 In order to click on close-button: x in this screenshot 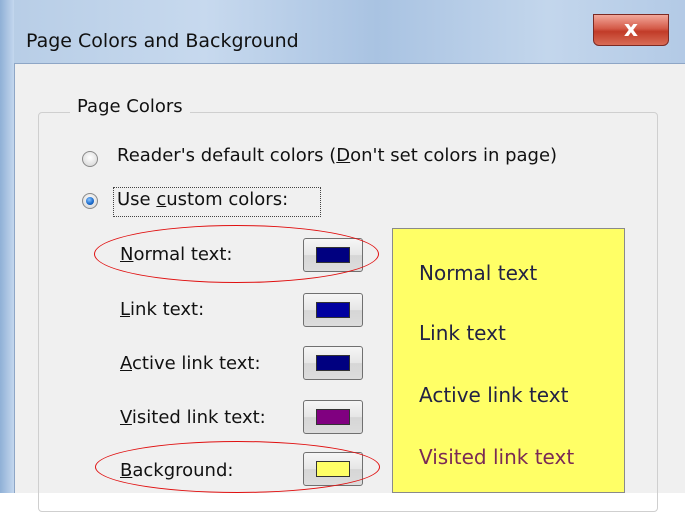, I will do `click(631, 30)`.